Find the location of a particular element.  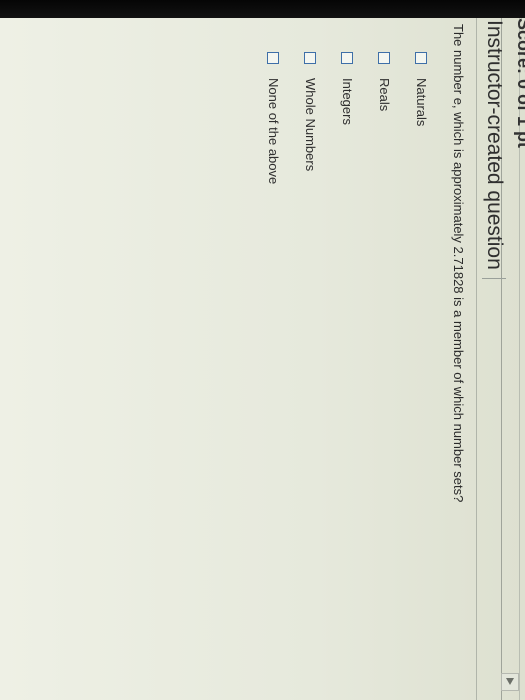

score-text: Score: 0 of 1 pt is located at coordinates (519, 83).